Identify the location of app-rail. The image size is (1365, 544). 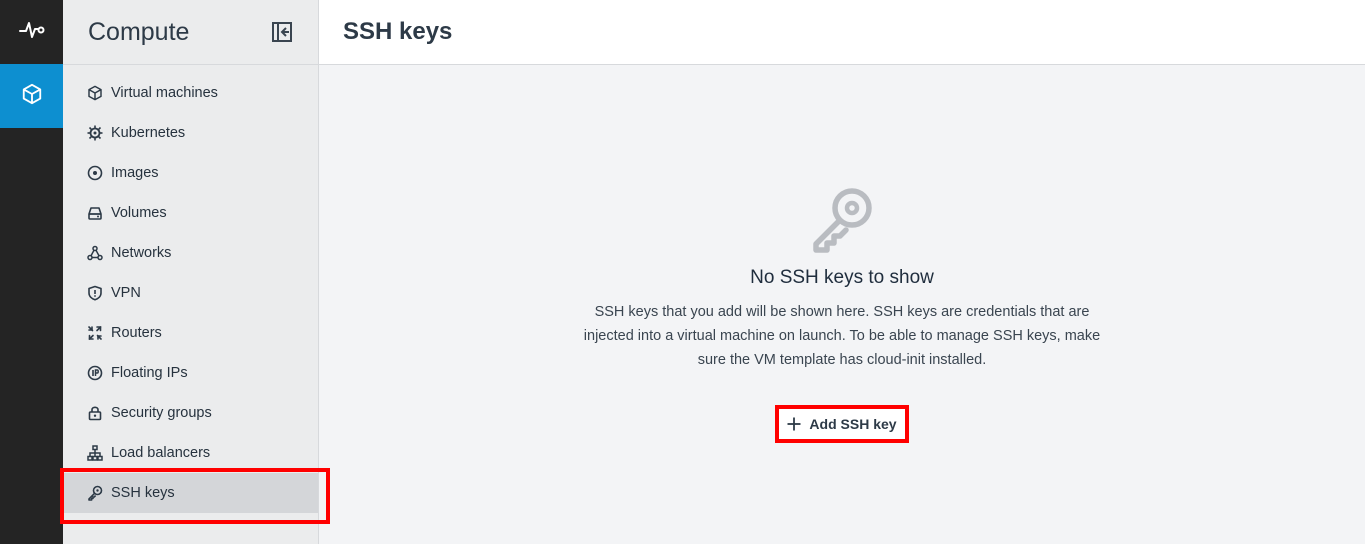
(31, 272).